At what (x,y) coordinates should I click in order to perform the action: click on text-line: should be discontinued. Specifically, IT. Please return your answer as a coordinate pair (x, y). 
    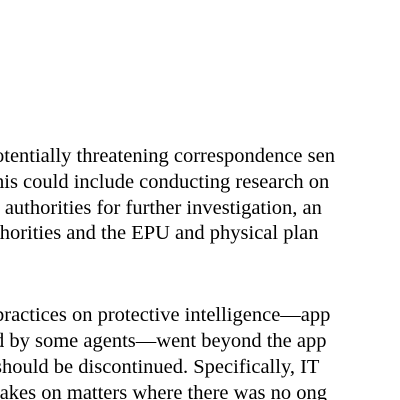
    Looking at the image, I should click on (160, 367).